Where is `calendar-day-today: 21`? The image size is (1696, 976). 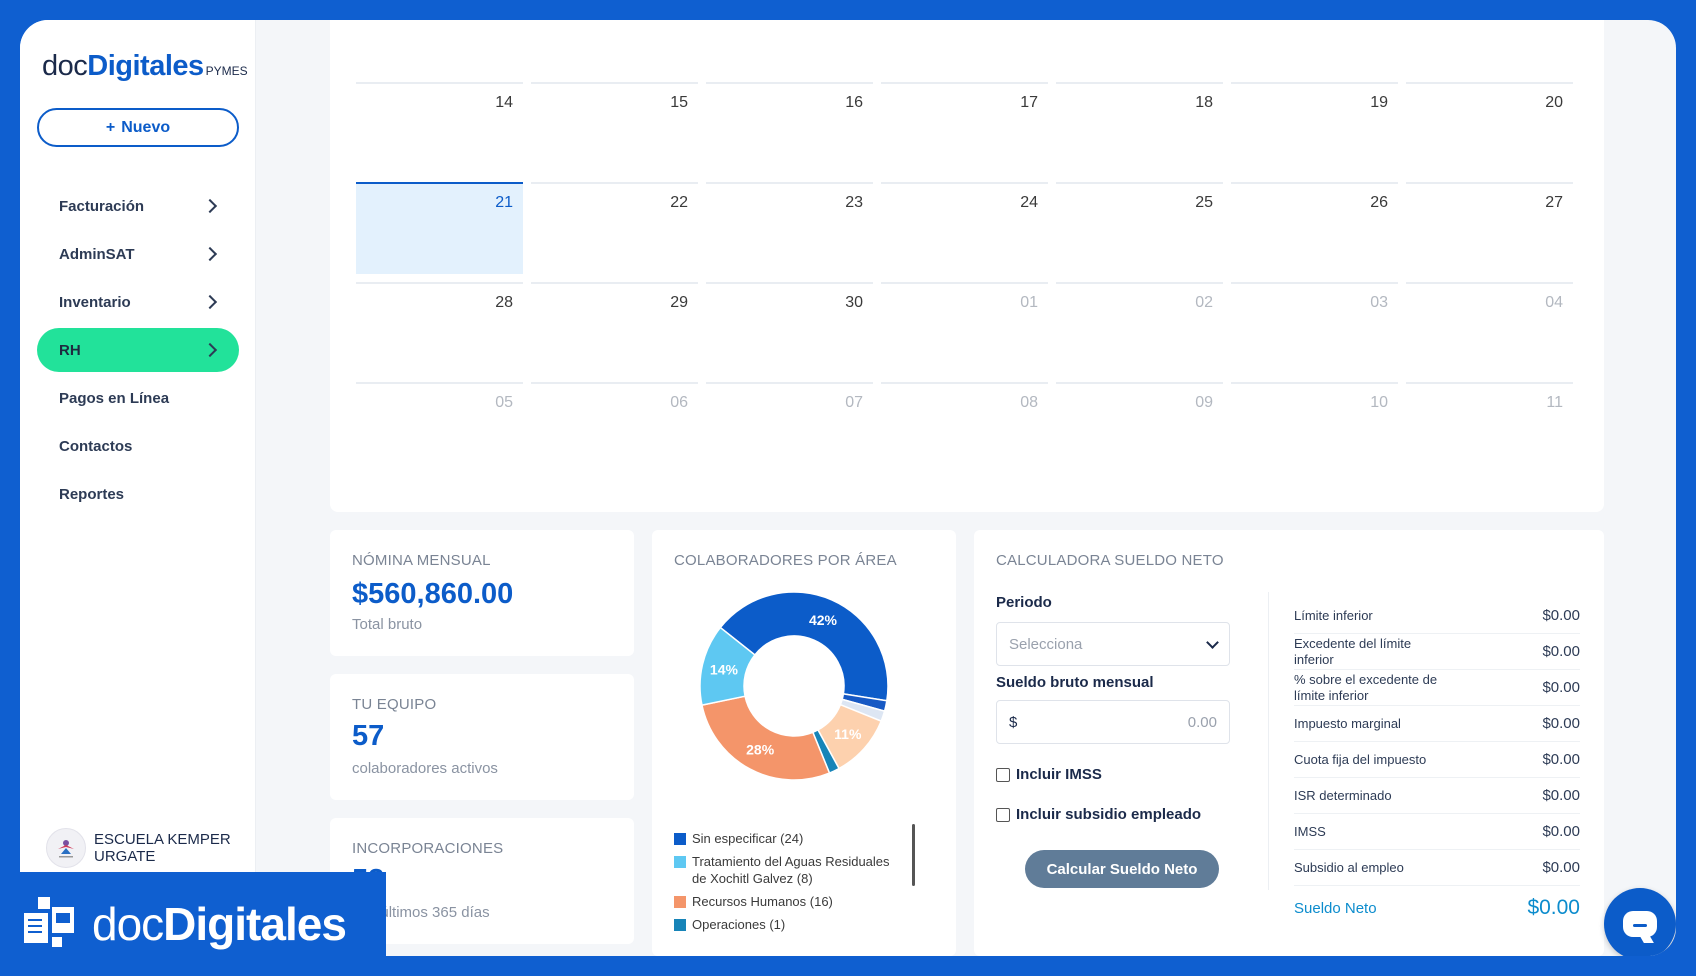 calendar-day-today: 21 is located at coordinates (439, 228).